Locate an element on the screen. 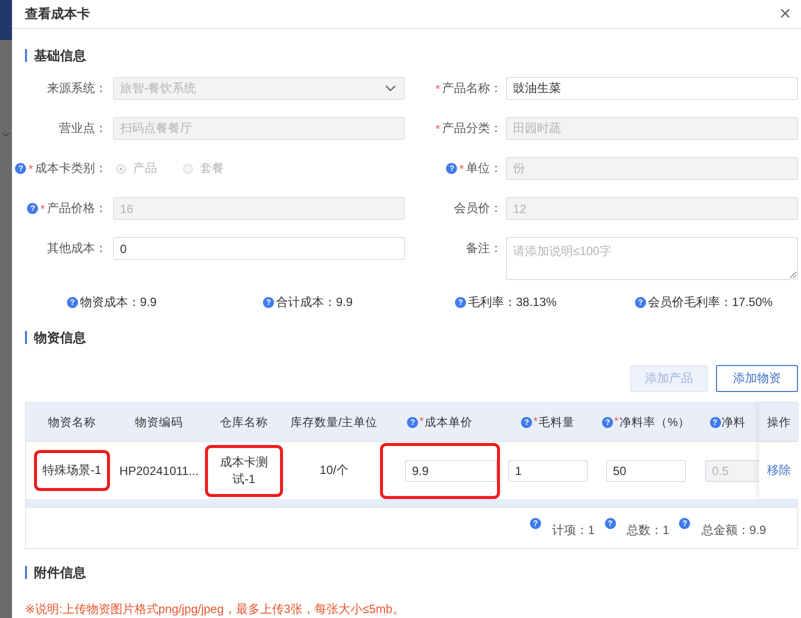  section-heading: 基础信息 is located at coordinates (411, 55).